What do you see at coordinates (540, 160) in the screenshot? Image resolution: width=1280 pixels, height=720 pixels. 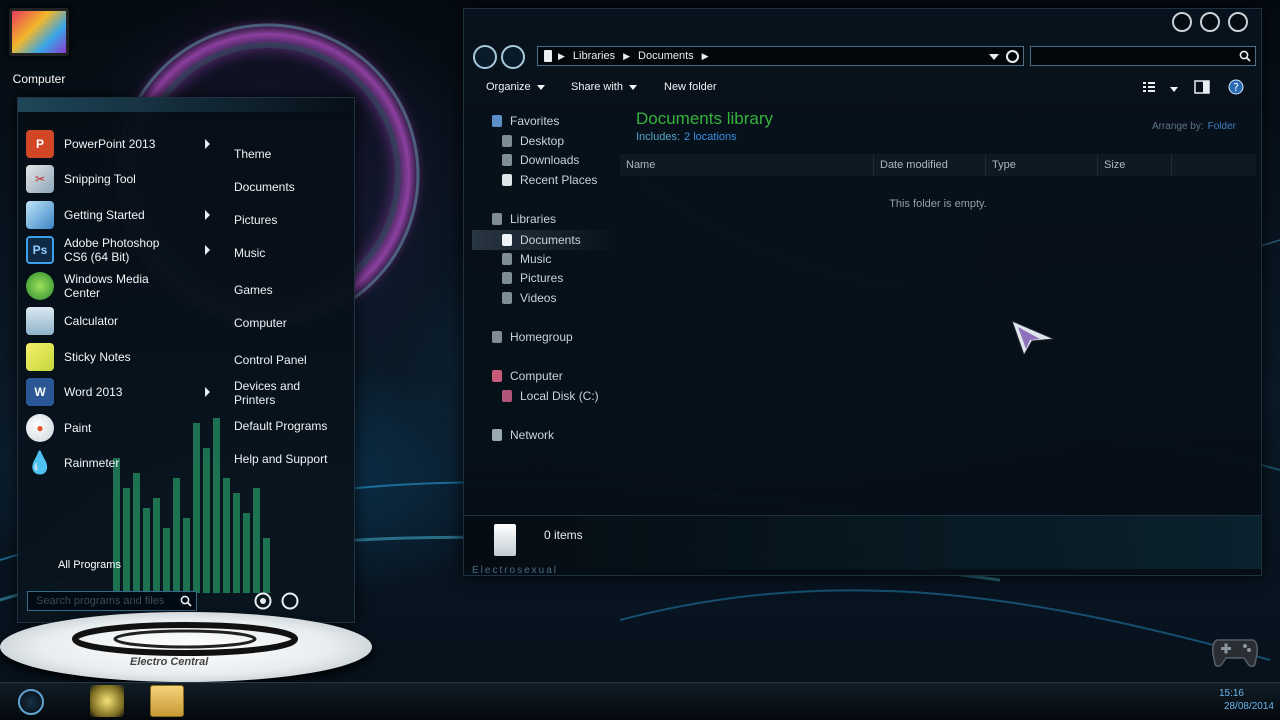 I see `nav-downloads: Downloads` at bounding box center [540, 160].